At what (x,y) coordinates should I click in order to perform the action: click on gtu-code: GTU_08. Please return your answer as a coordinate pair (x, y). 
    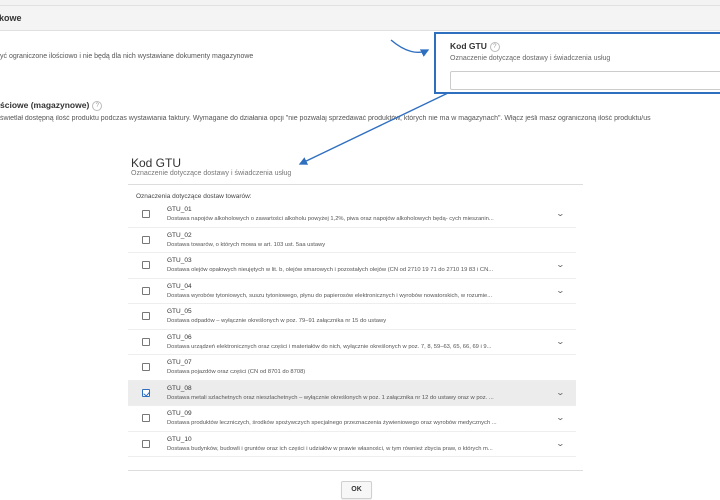
    Looking at the image, I should click on (179, 388).